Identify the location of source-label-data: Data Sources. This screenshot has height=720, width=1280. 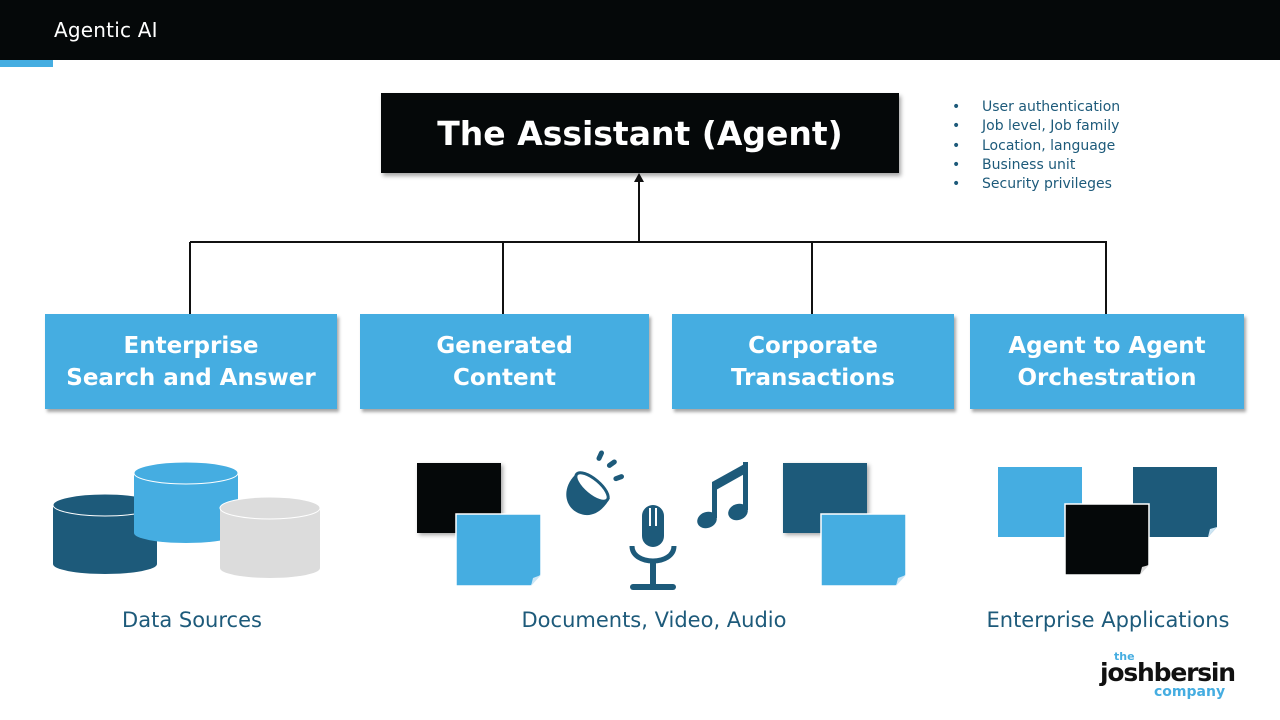
(192, 620).